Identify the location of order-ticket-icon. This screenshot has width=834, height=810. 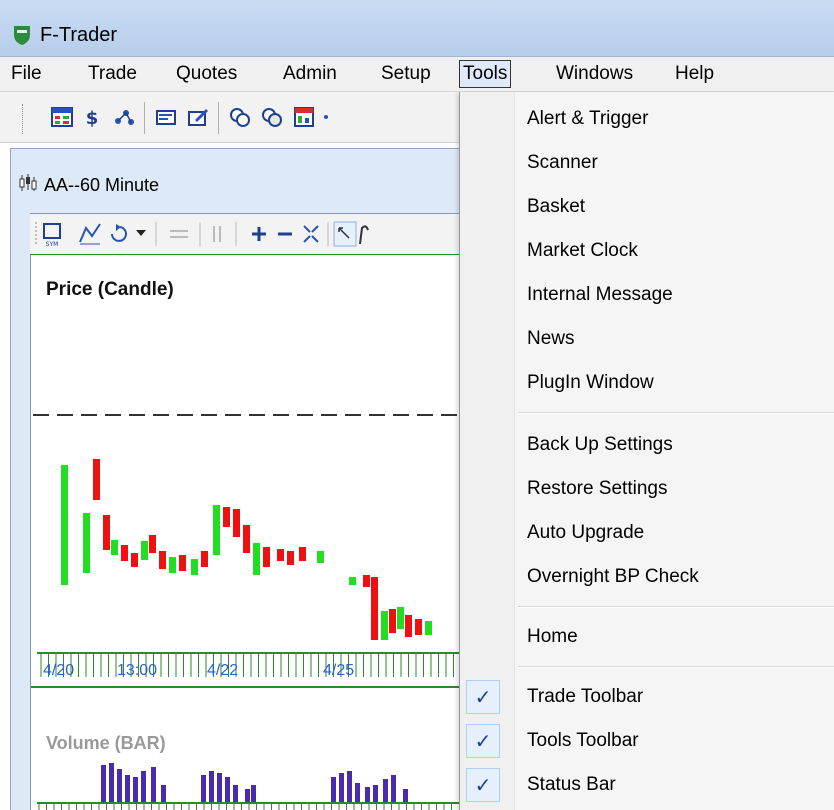
(166, 117).